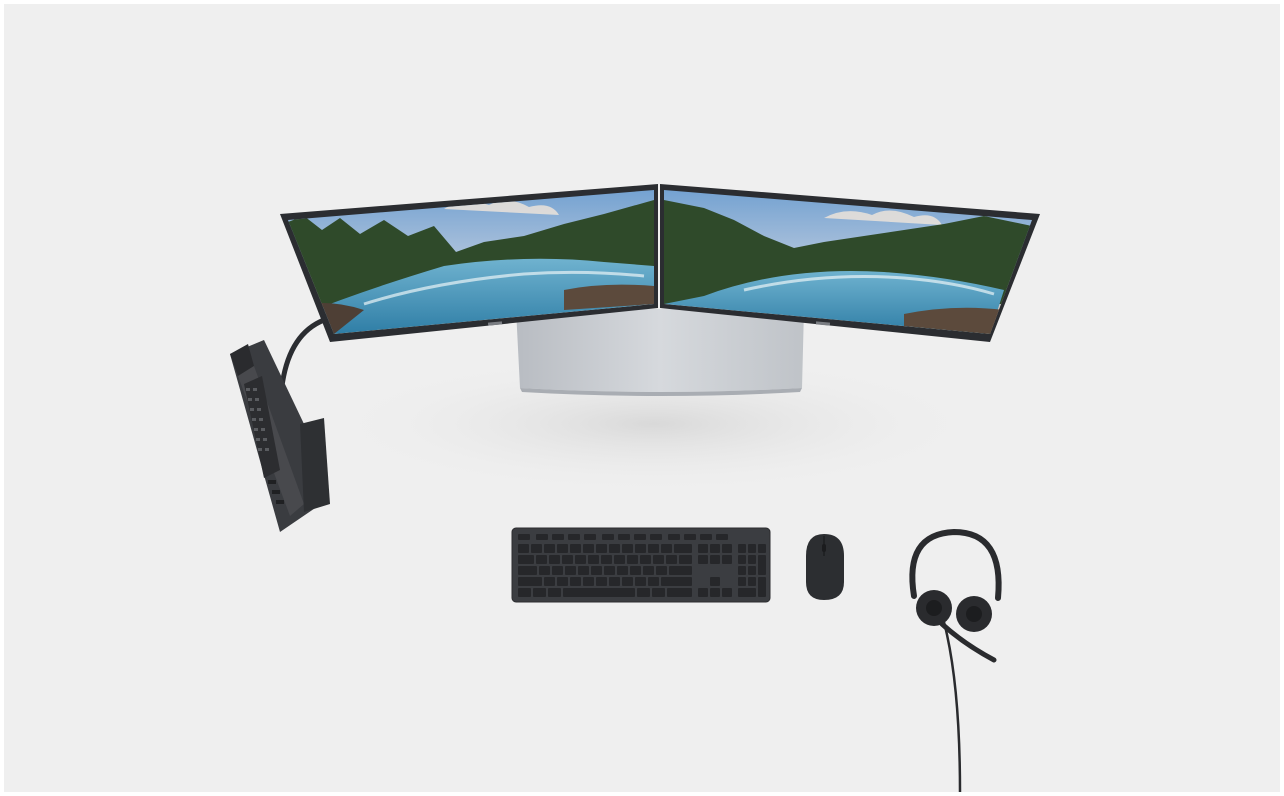 The image size is (1284, 796). I want to click on pc-stand, so click(315, 465).